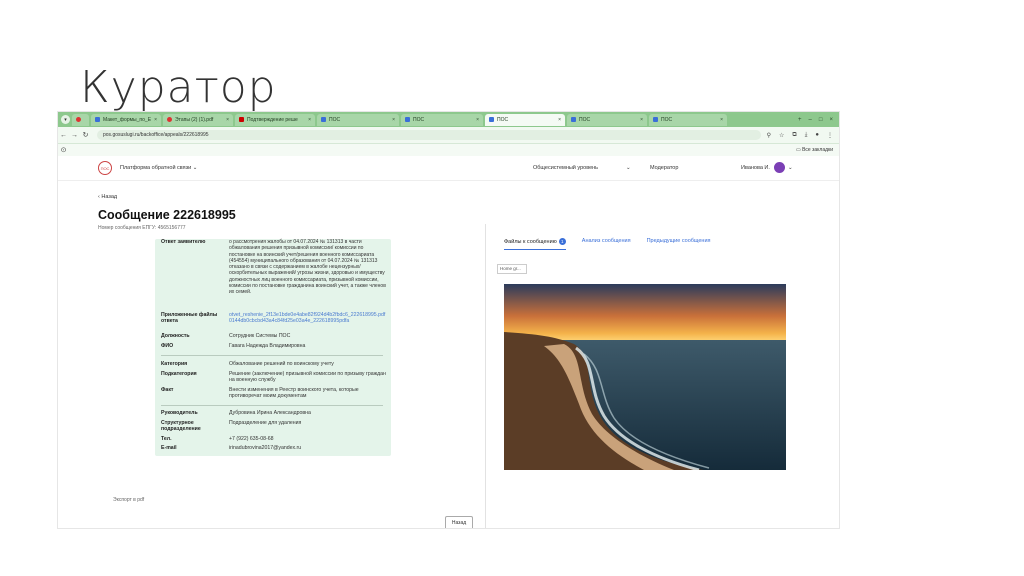 This screenshot has width=1024, height=576. I want to click on tab-4: ПОС ×, so click(442, 119).